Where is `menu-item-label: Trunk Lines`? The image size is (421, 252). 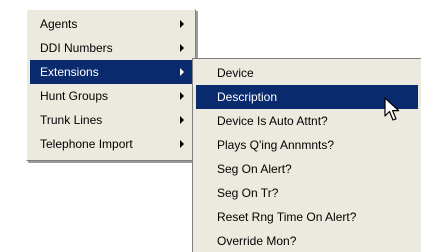 menu-item-label: Trunk Lines is located at coordinates (71, 120).